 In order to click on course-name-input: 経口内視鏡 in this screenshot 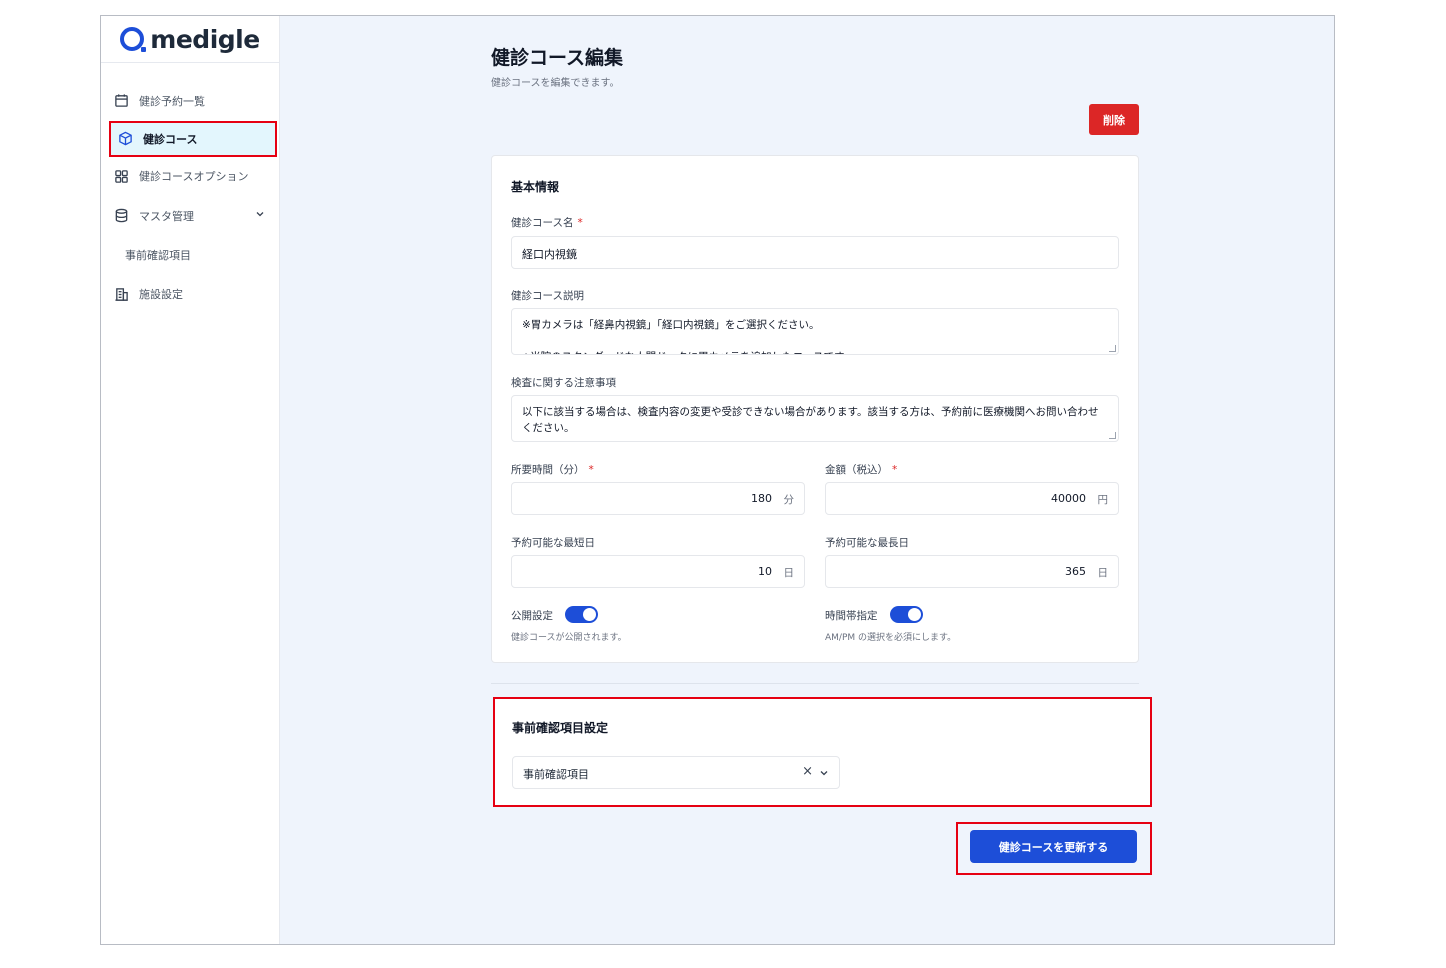, I will do `click(815, 252)`.